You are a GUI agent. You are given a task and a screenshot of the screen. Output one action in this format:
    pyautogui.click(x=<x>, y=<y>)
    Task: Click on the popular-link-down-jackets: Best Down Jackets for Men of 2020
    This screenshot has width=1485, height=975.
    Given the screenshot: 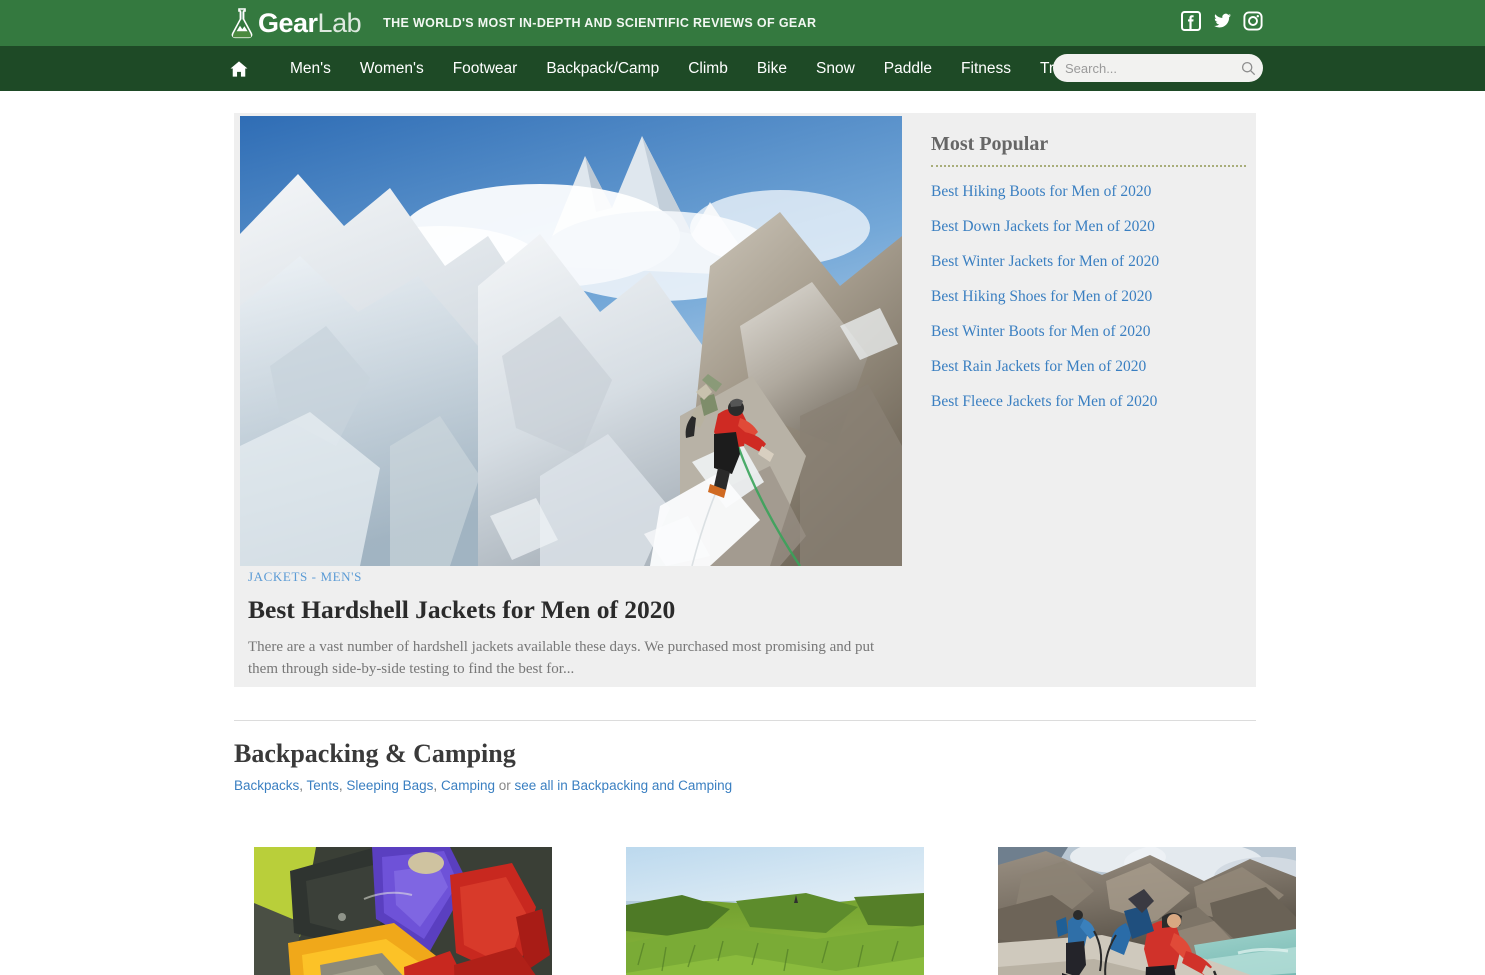 What is the action you would take?
    pyautogui.click(x=1088, y=225)
    